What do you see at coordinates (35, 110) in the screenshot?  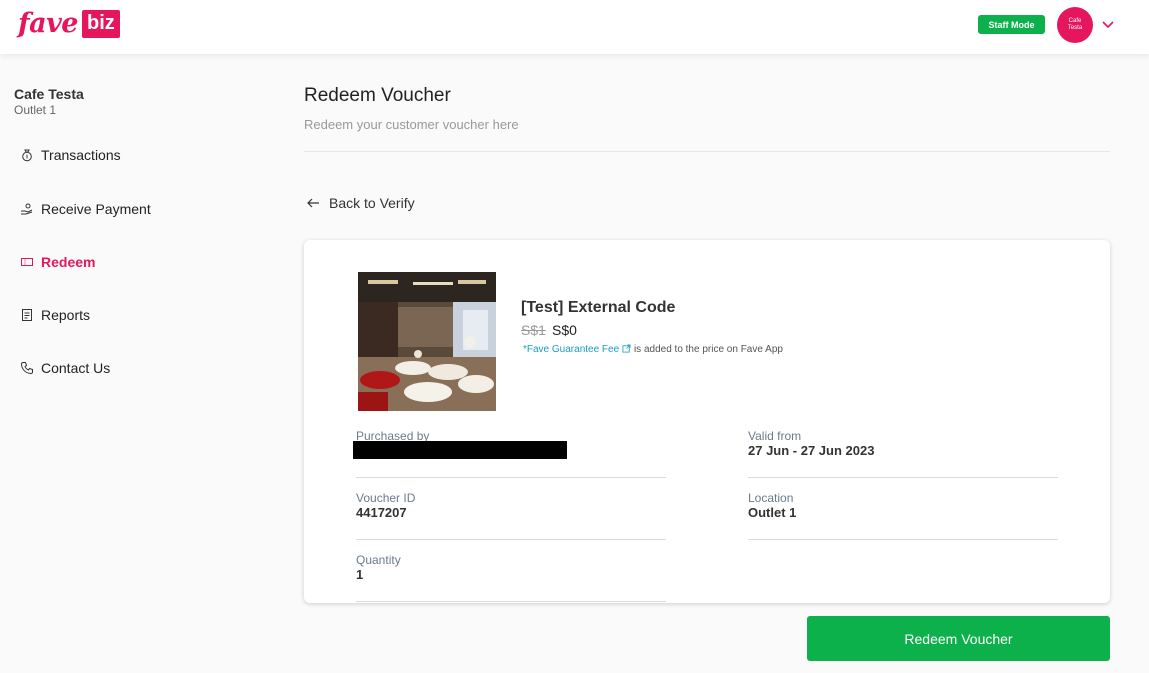 I see `outlet-sub: Outlet 1` at bounding box center [35, 110].